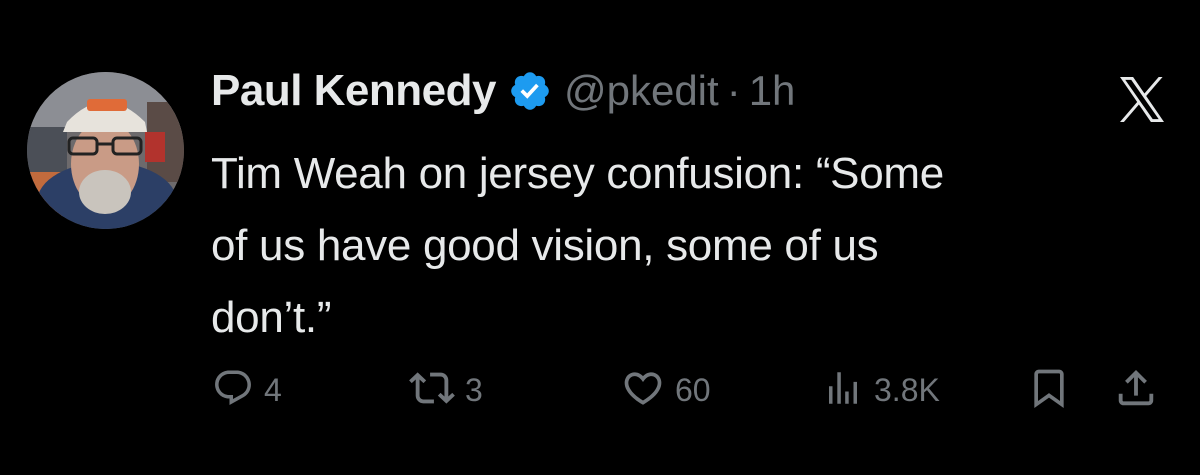  What do you see at coordinates (271, 317) in the screenshot?
I see `tweet-text-line-3: don’t.”` at bounding box center [271, 317].